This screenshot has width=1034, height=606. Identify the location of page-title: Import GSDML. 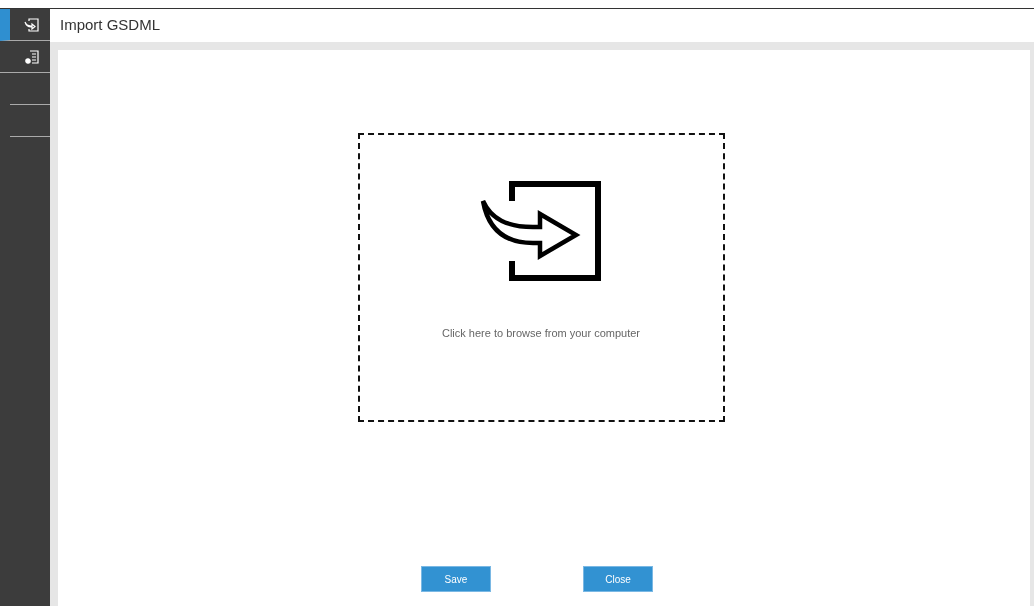
(110, 25).